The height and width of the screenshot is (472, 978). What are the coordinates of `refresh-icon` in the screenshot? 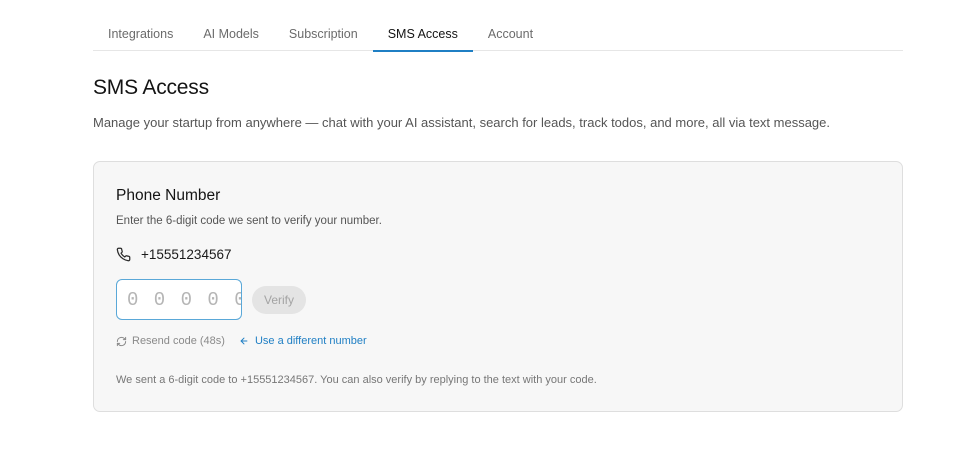 It's located at (121, 341).